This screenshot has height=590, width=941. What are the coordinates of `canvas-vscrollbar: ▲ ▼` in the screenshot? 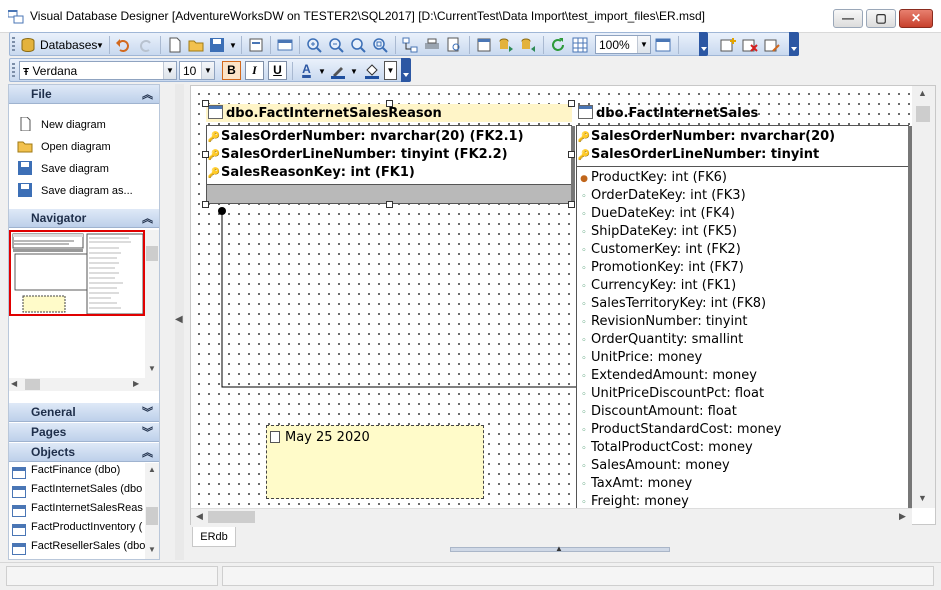 It's located at (923, 297).